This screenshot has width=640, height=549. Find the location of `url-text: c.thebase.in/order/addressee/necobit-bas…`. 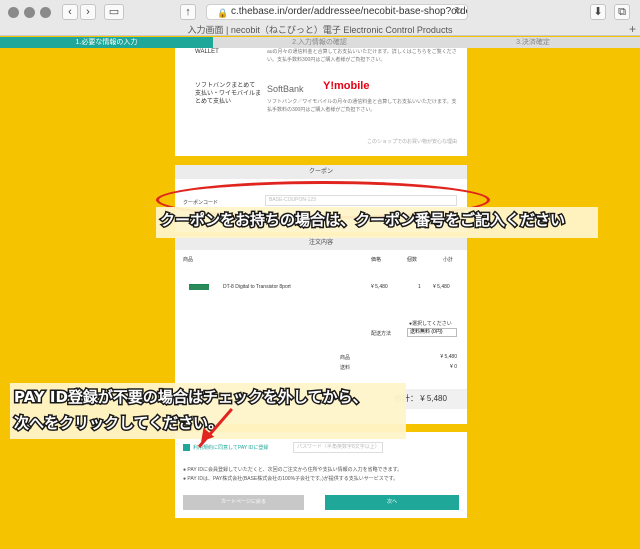

url-text: c.thebase.in/order/addressee/necobit-bas… is located at coordinates (349, 11).